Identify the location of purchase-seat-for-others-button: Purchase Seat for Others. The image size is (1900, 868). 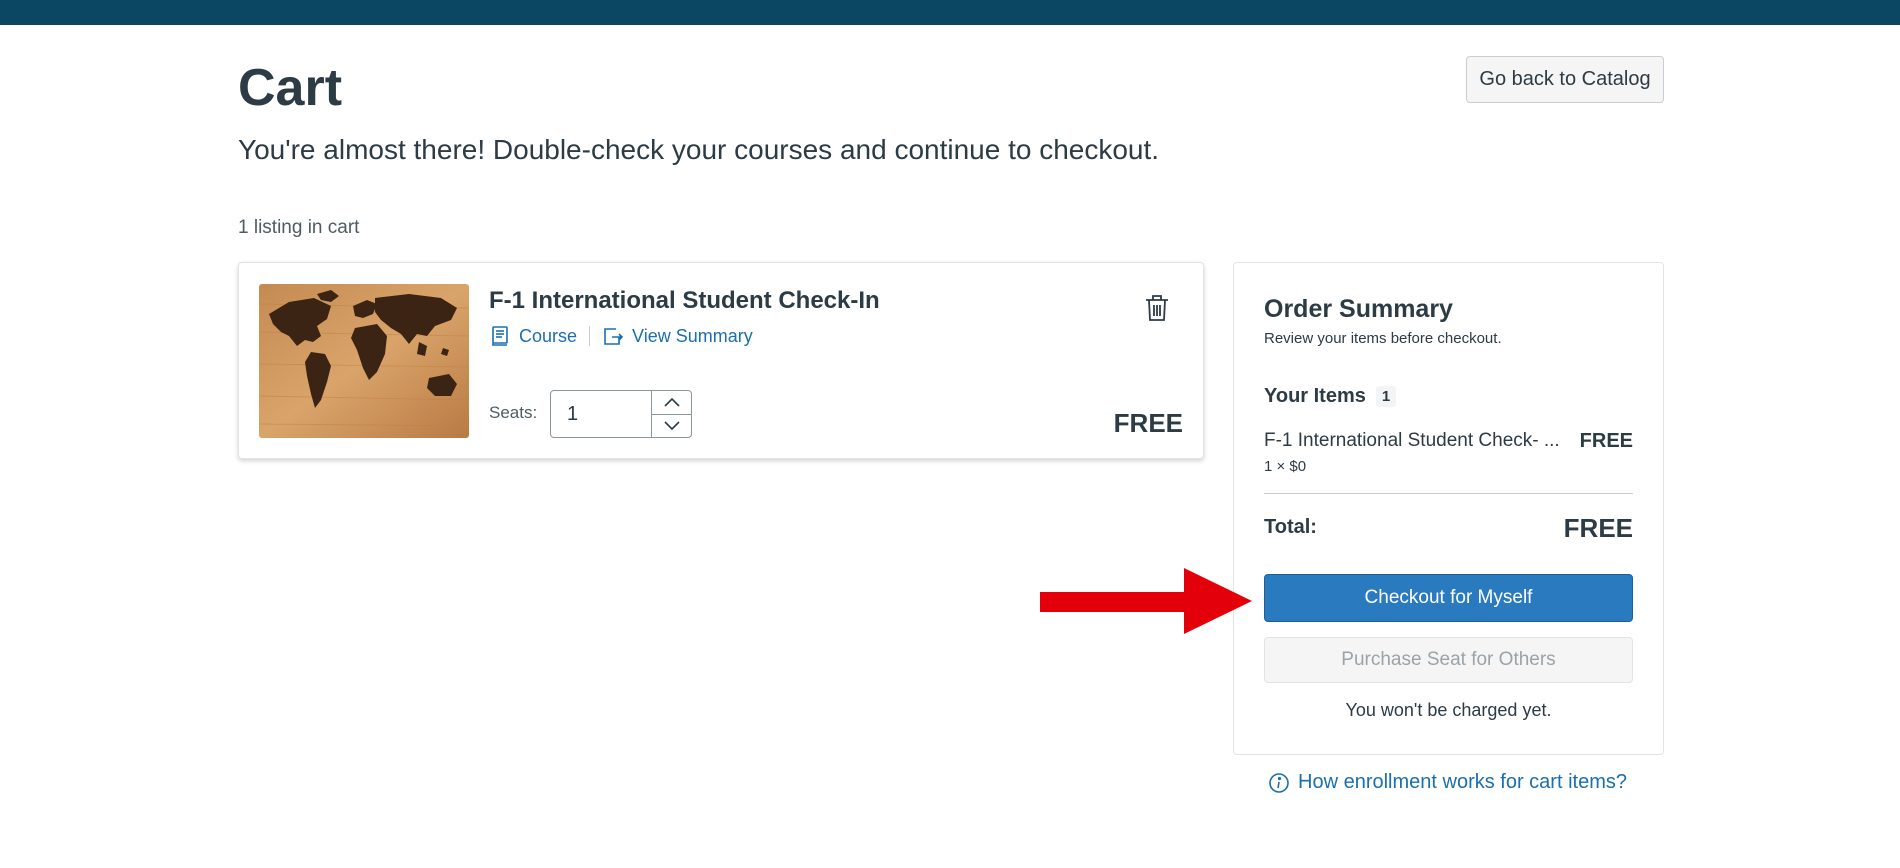
(1448, 660).